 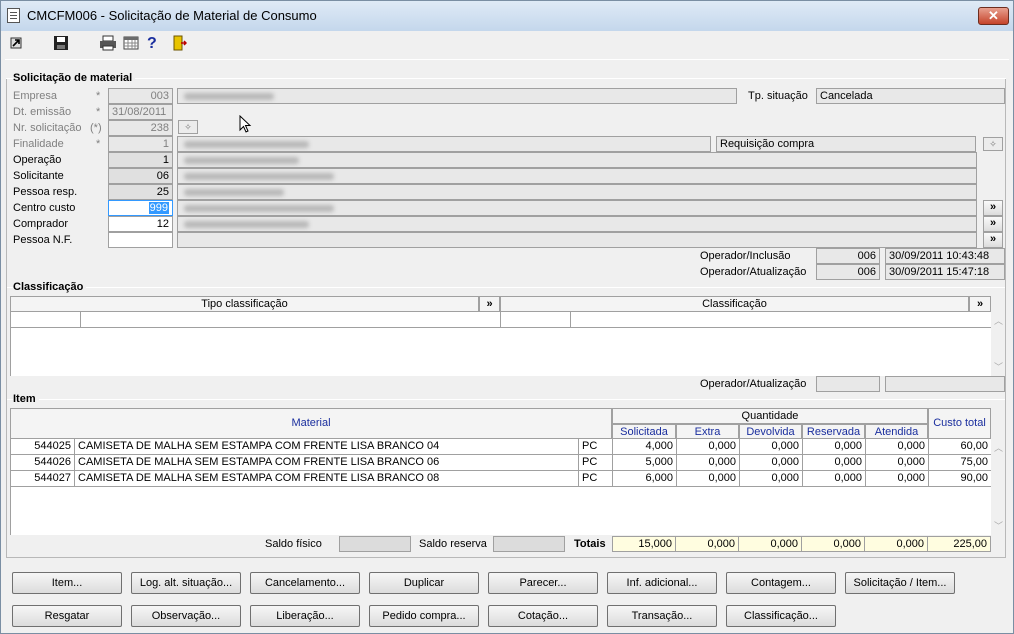 I want to click on help-icon: ?, so click(x=156, y=44).